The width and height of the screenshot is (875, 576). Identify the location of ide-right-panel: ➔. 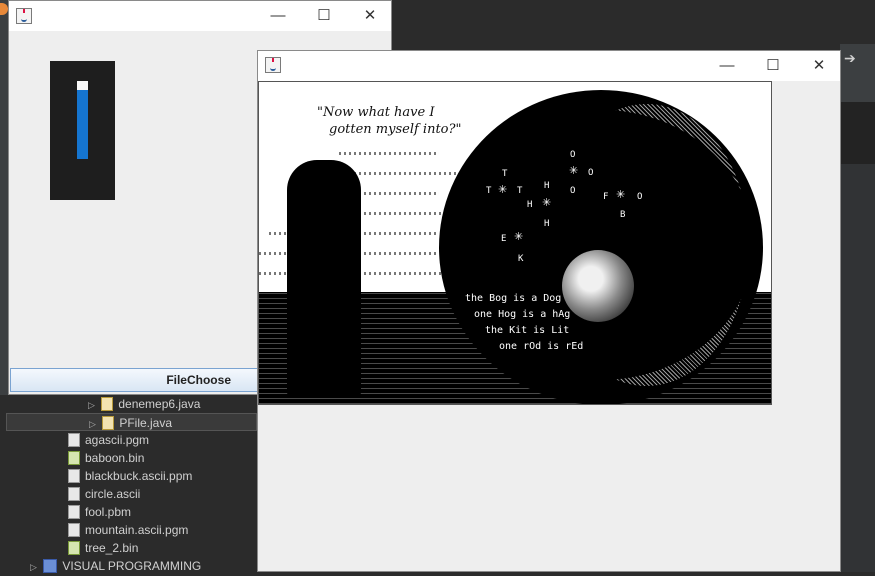
(857, 308).